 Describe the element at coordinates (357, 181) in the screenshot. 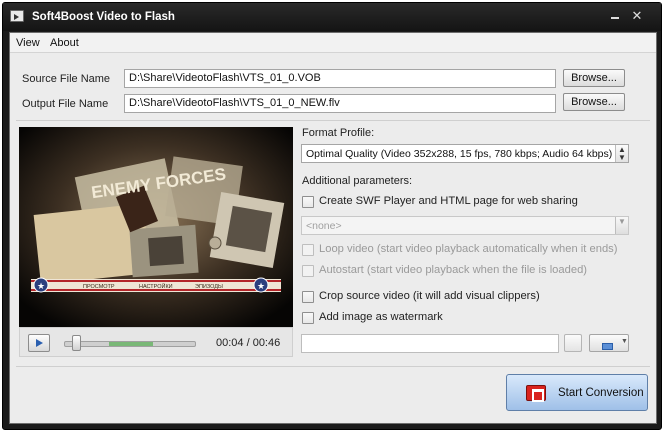

I see `additional-parameters-label: Additional parameters:` at that location.